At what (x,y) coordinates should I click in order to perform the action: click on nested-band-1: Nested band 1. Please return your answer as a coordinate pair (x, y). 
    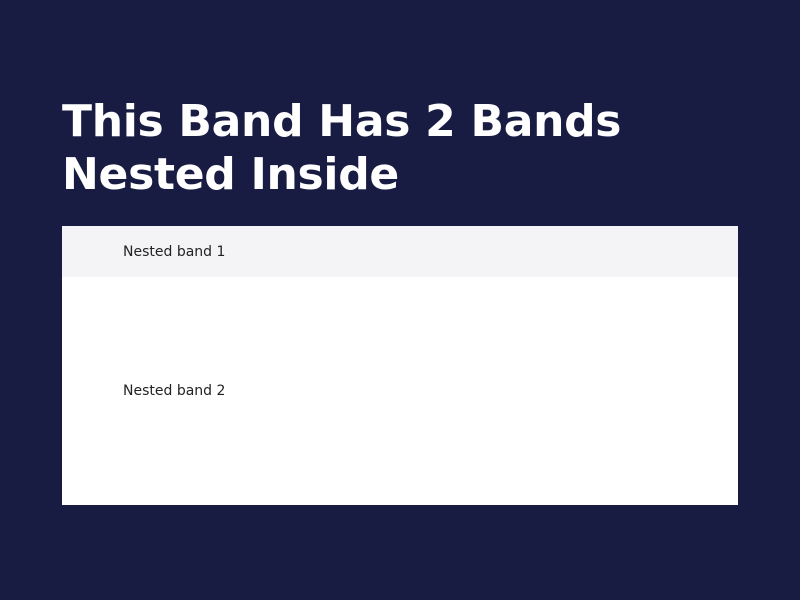
    Looking at the image, I should click on (400, 251).